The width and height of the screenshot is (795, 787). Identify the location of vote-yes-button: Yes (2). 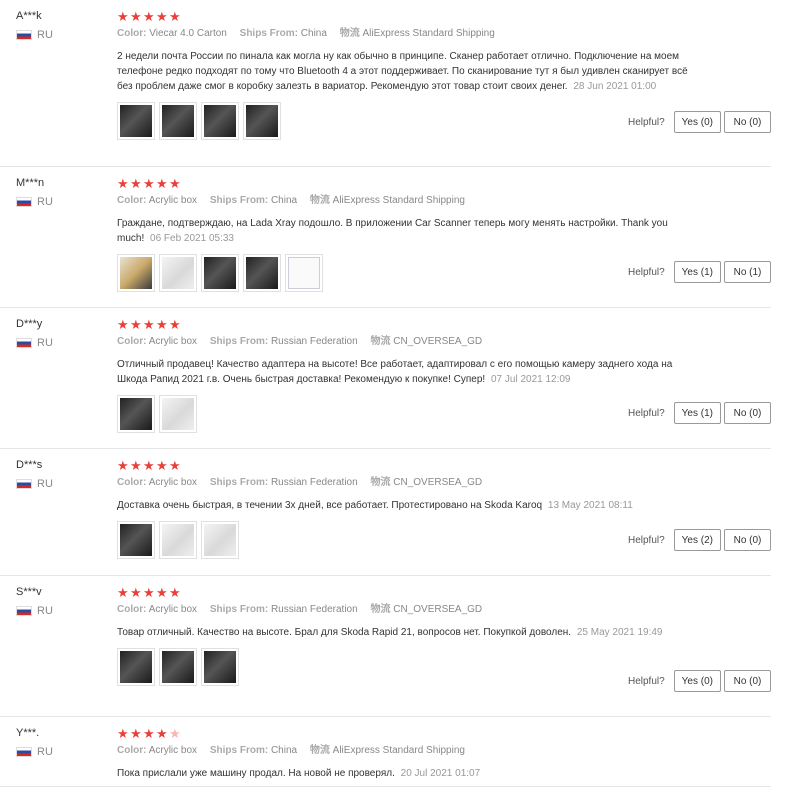
(697, 540).